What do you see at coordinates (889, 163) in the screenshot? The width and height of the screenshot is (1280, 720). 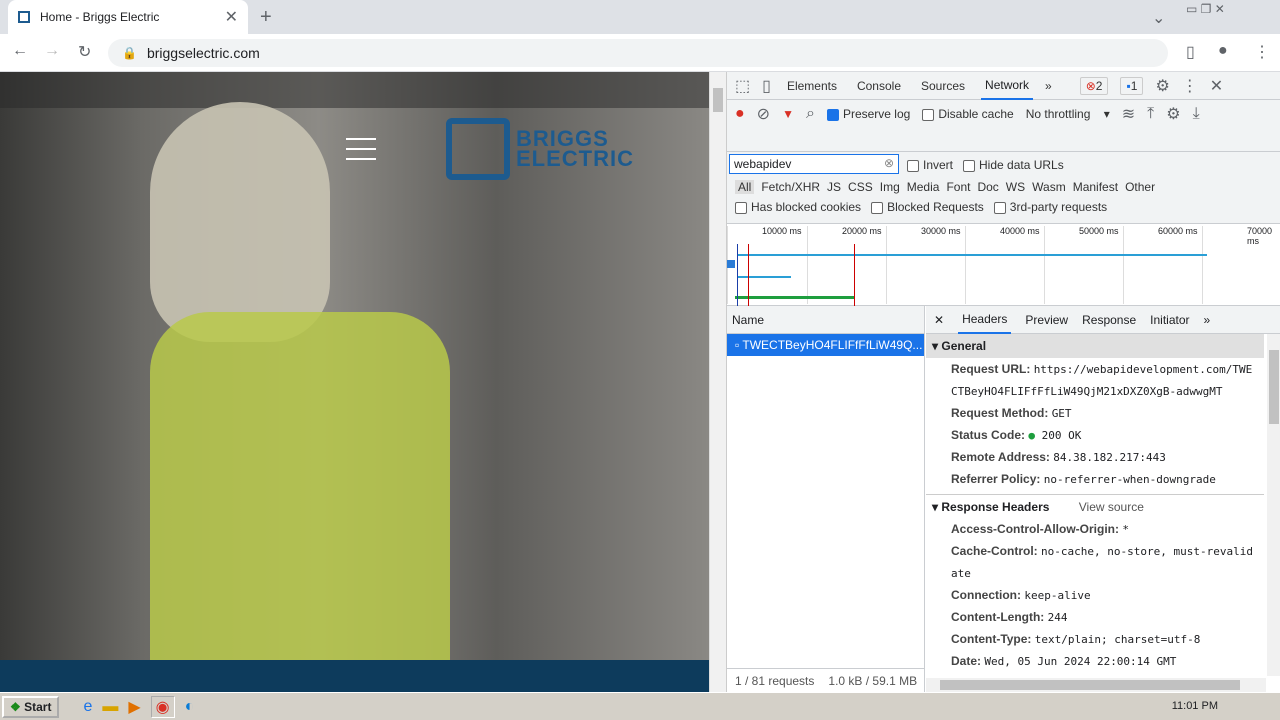 I see `clear-filter-icon: ⊗` at bounding box center [889, 163].